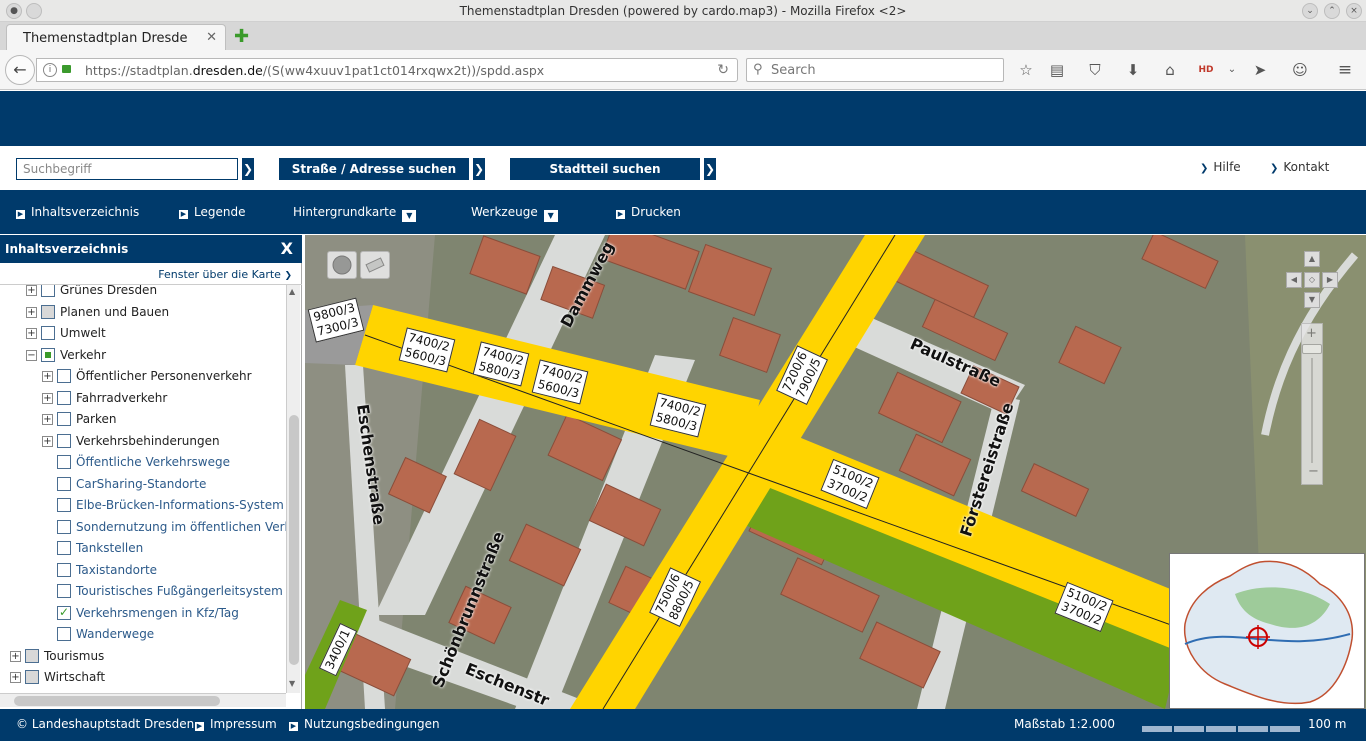  I want to click on tree-node: + Grünes Dresden, so click(143, 293).